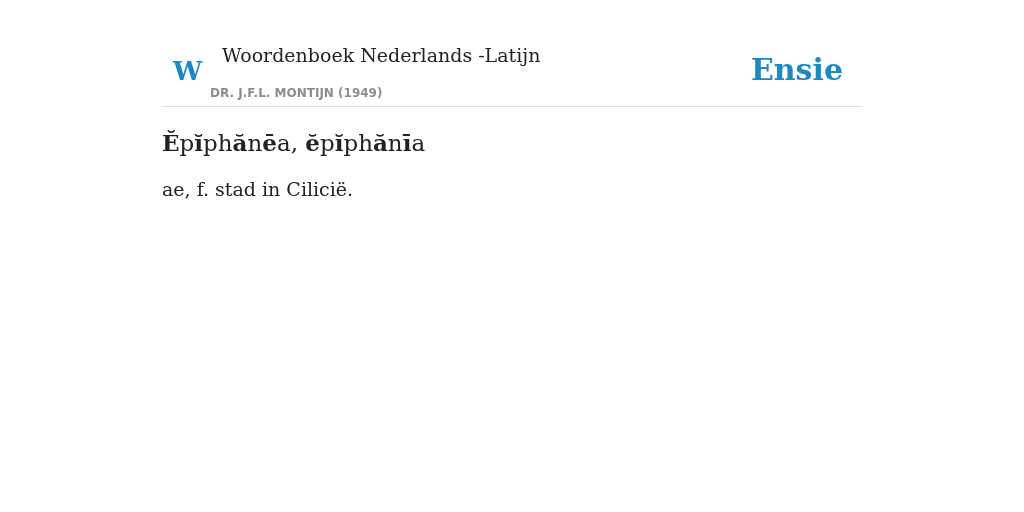  I want to click on brand-logo: Ensie, so click(796, 69).